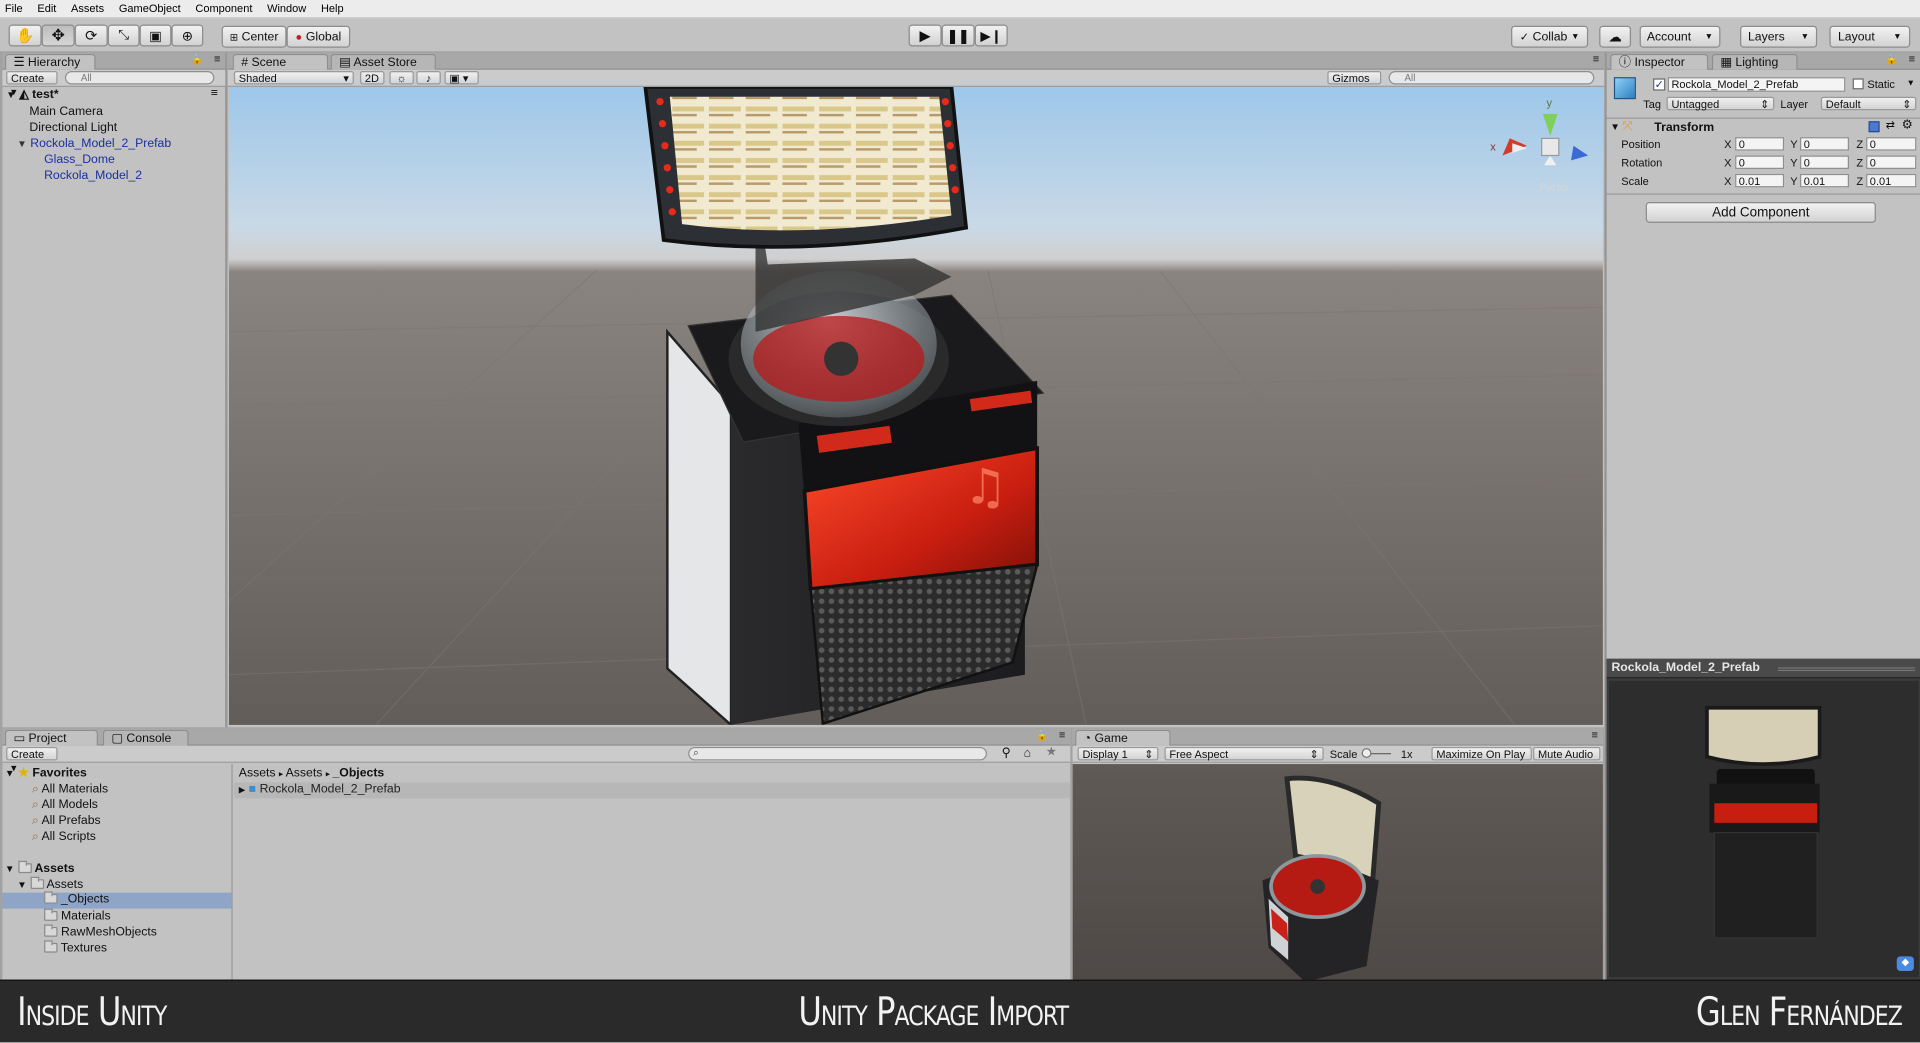 The width and height of the screenshot is (1920, 1043). What do you see at coordinates (1027, 753) in the screenshot?
I see `filter-label-icon: ⌂` at bounding box center [1027, 753].